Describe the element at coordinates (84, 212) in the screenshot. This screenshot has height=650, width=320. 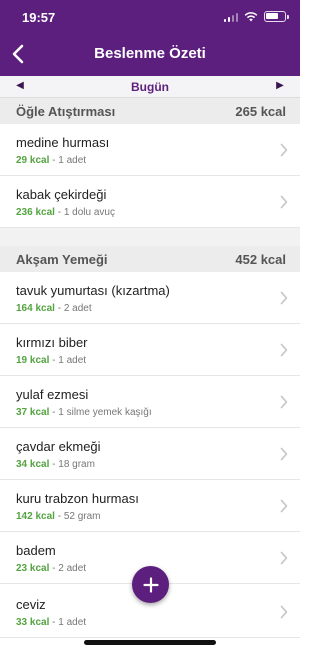
I see `food-amount: - 1 dolu avuç` at that location.